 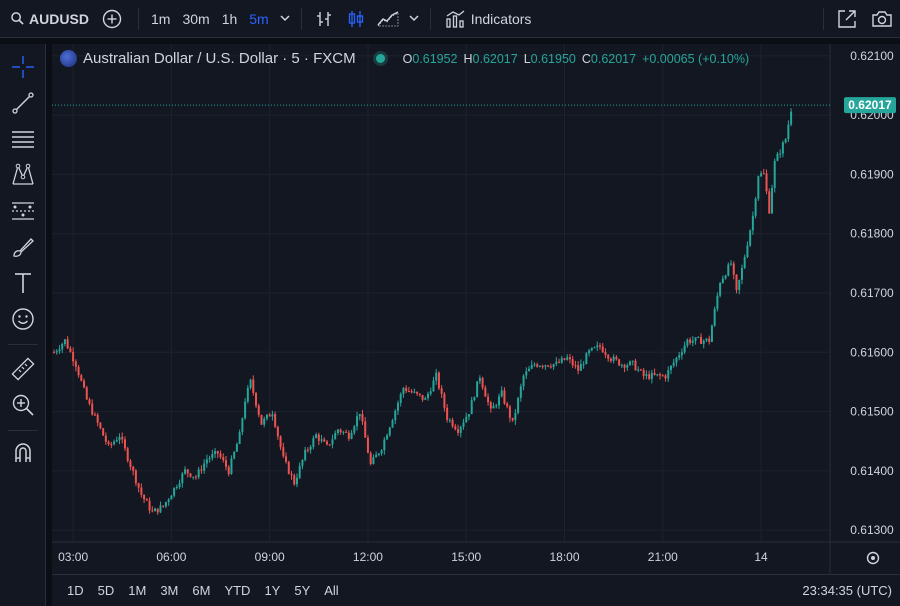 I want to click on magnet-tool, so click(x=23, y=453).